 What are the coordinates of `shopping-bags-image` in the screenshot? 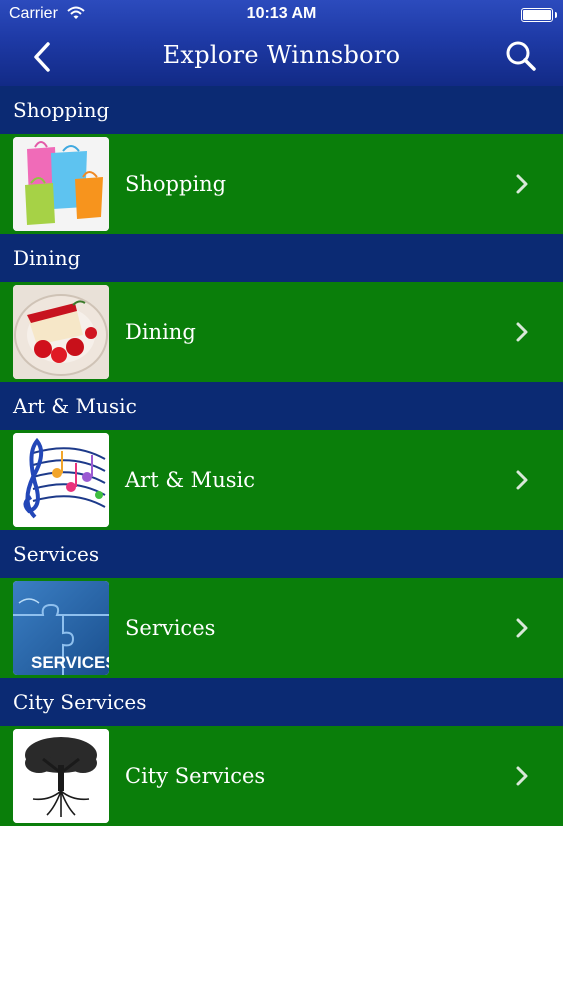 It's located at (61, 184).